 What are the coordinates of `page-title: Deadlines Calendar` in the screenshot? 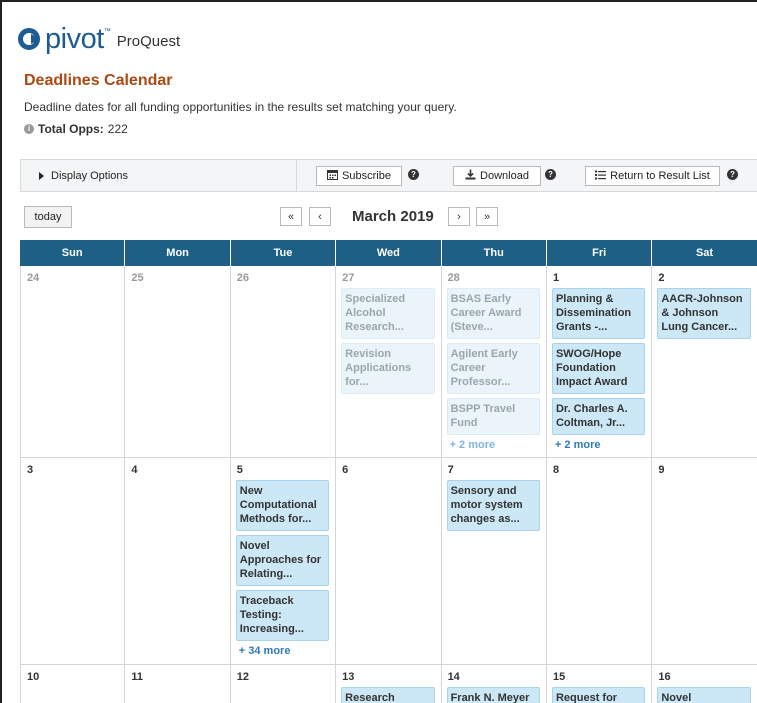 It's located at (98, 80).